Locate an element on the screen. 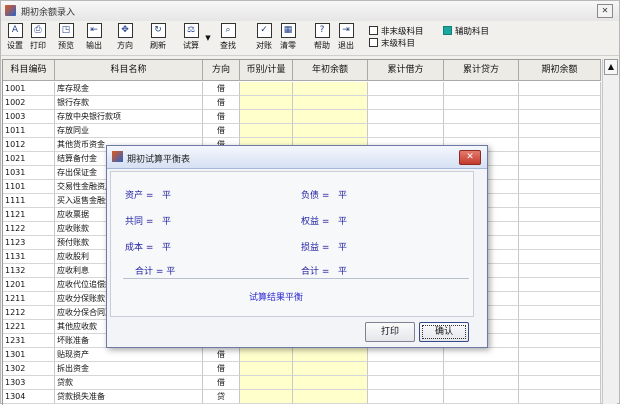 The image size is (620, 405). table-row: 1304 贷款损失准备贷 is located at coordinates (302, 397).